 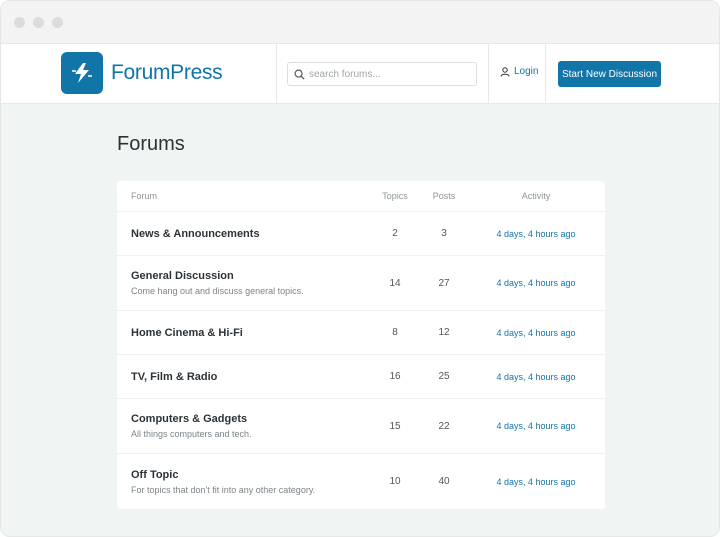 What do you see at coordinates (82, 73) in the screenshot?
I see `lightning-bolt-icon` at bounding box center [82, 73].